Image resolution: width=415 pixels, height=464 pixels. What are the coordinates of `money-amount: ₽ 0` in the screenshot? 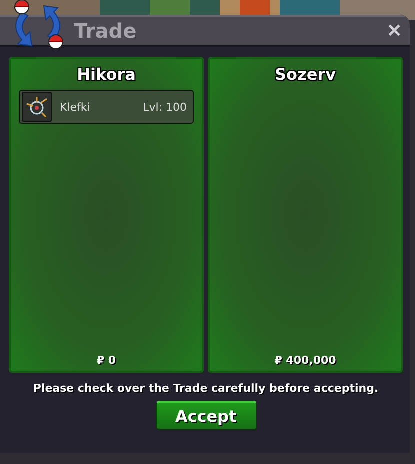 It's located at (106, 360).